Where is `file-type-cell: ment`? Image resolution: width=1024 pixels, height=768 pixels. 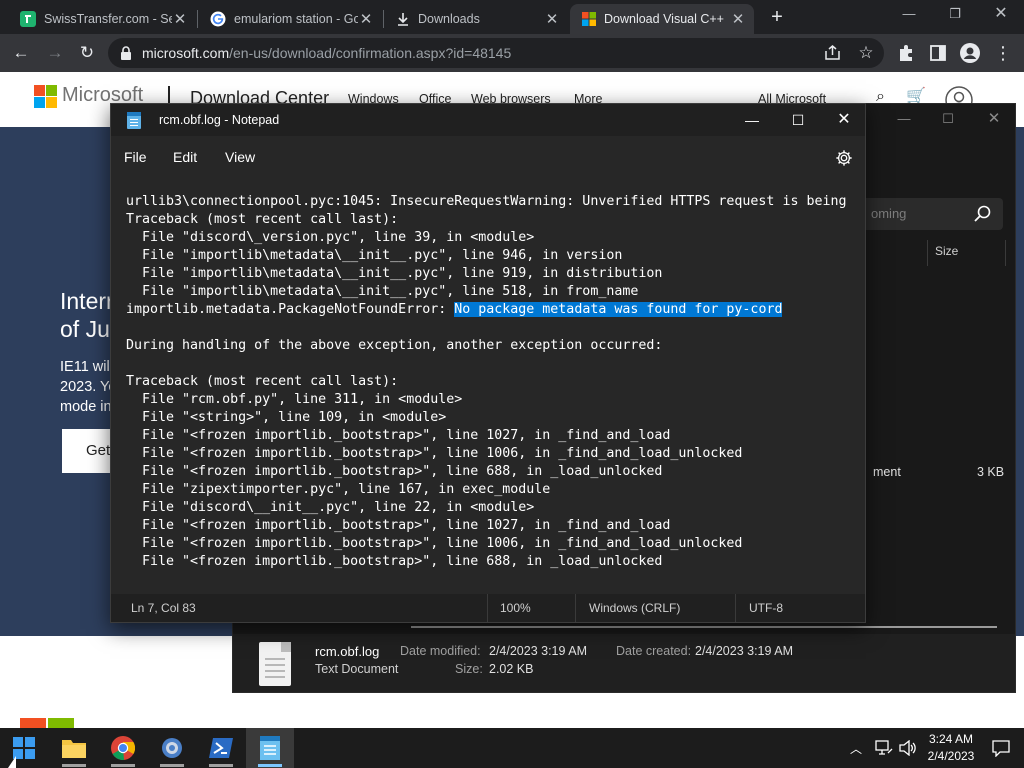
file-type-cell: ment is located at coordinates (887, 472).